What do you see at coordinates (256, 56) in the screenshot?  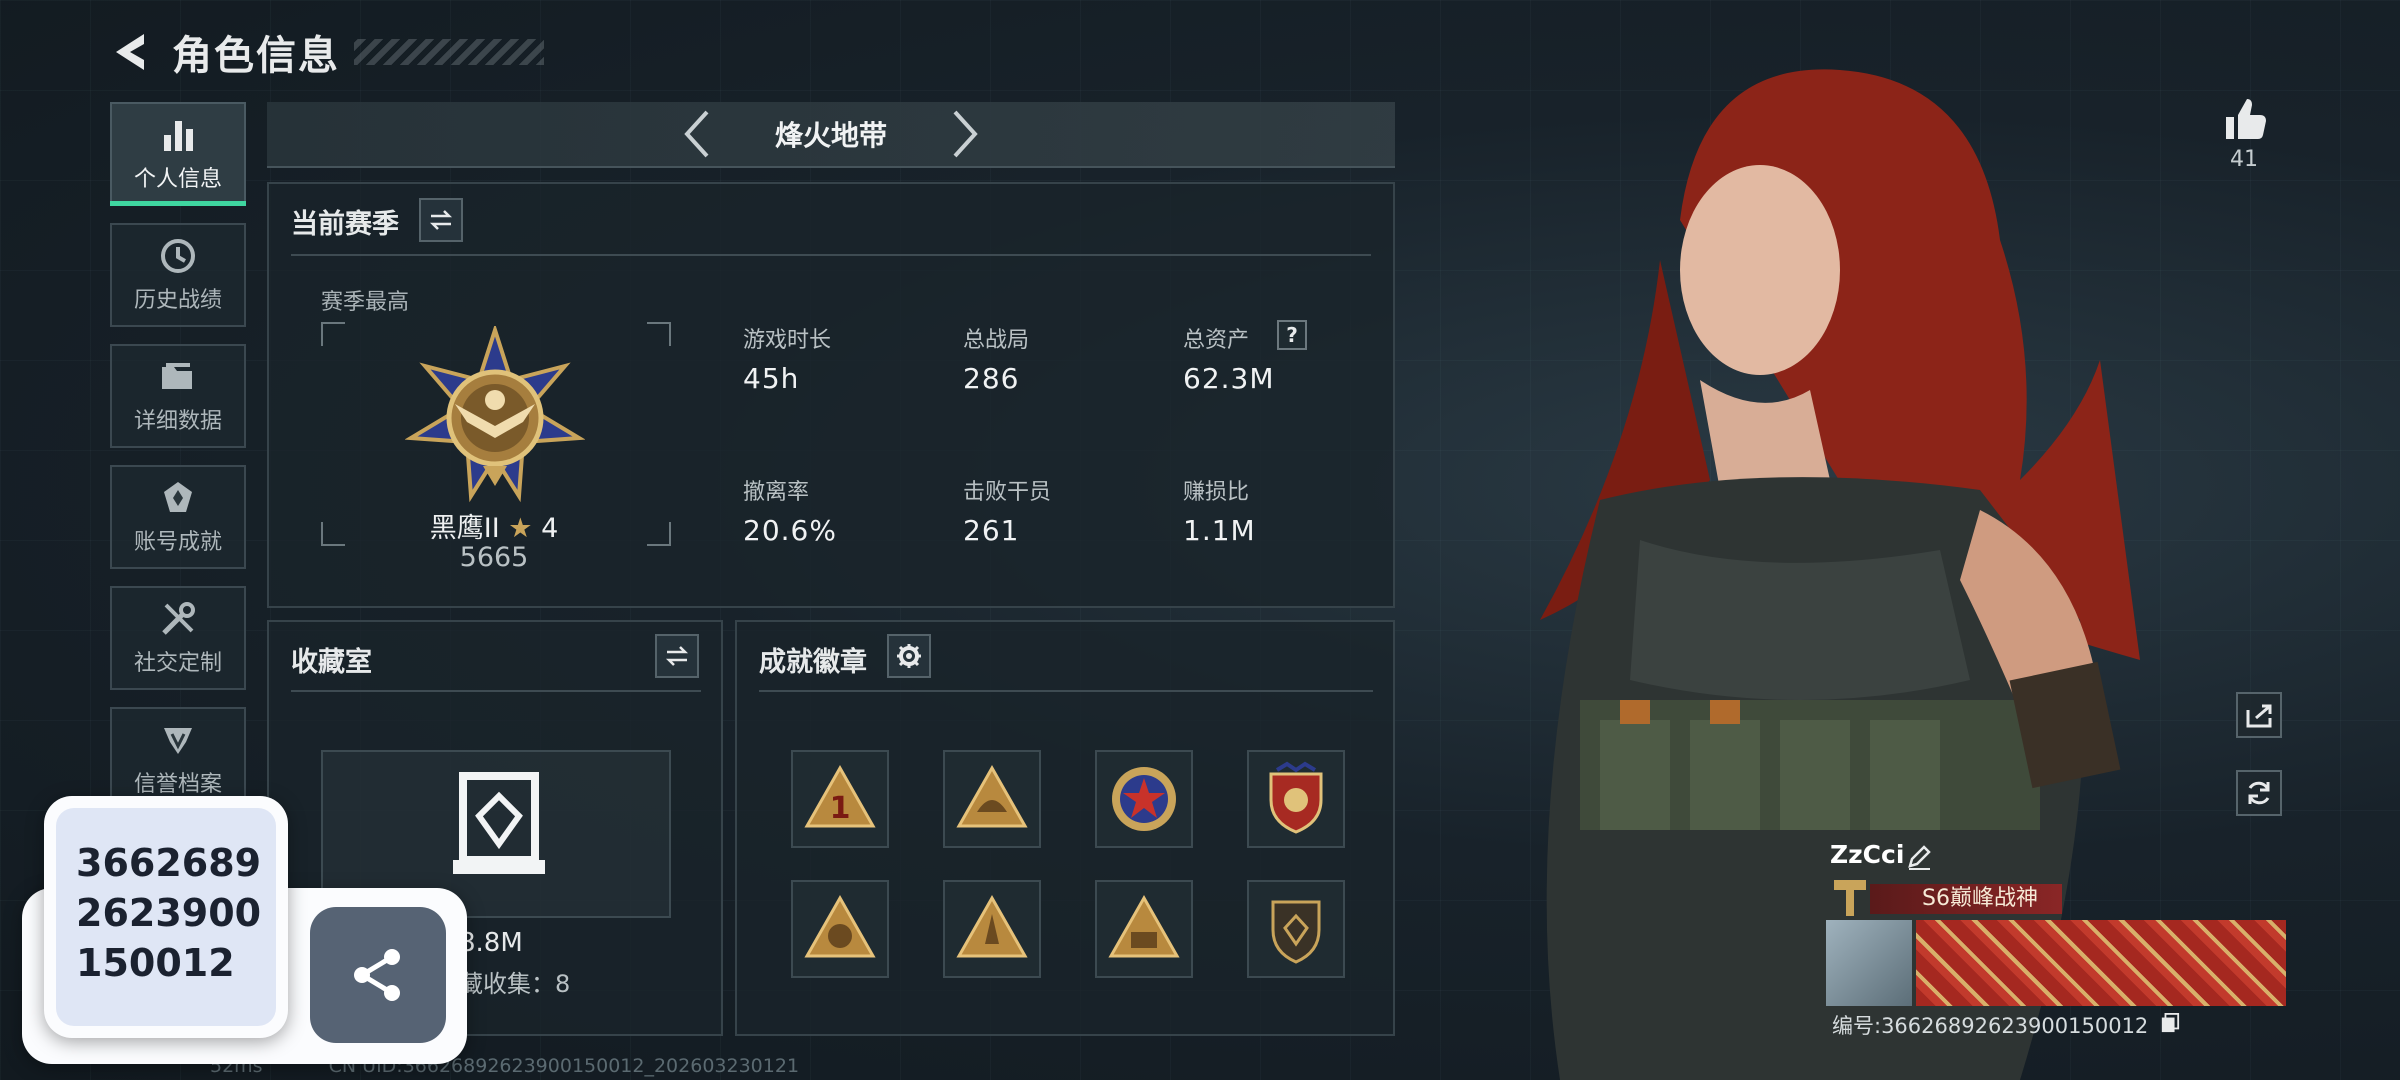 I see `page-title: 角色信息` at bounding box center [256, 56].